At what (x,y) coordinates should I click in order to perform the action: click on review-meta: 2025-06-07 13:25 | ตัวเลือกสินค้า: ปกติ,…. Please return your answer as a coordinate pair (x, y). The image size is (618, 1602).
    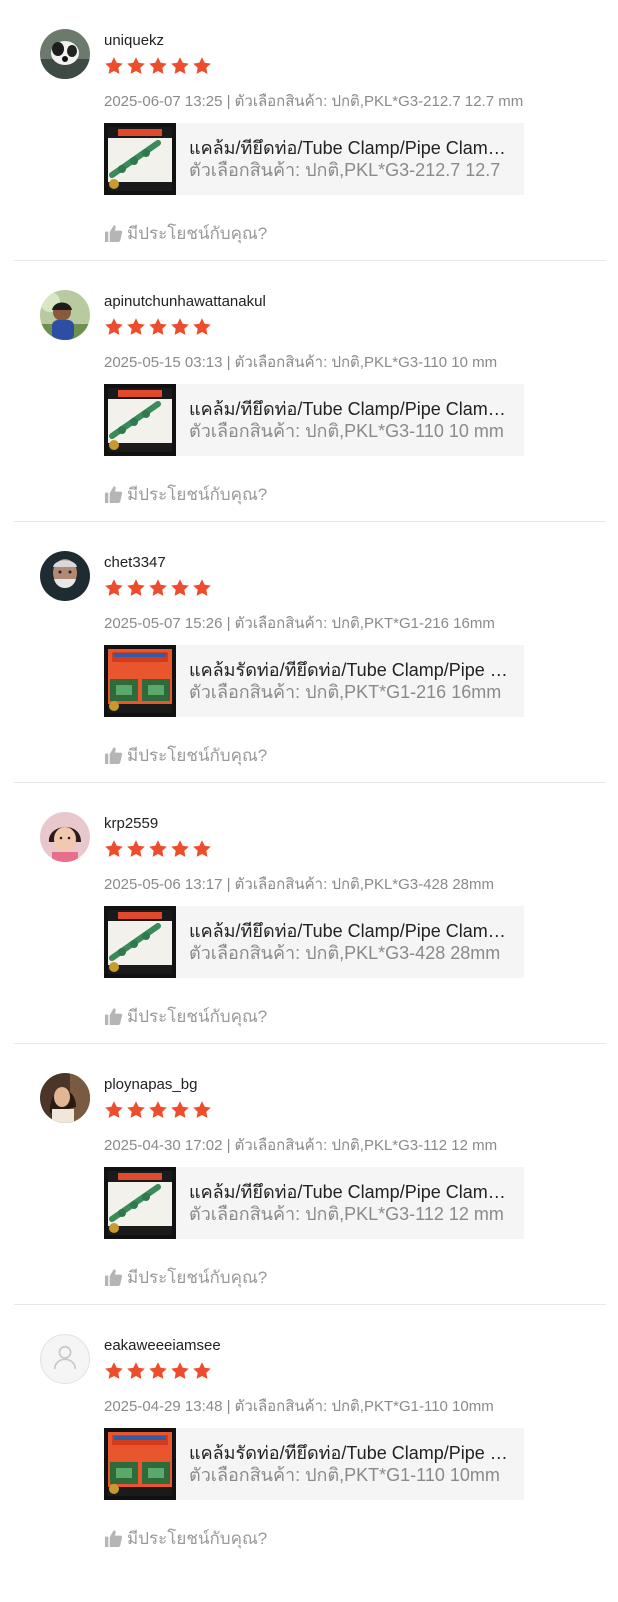
    Looking at the image, I should click on (314, 101).